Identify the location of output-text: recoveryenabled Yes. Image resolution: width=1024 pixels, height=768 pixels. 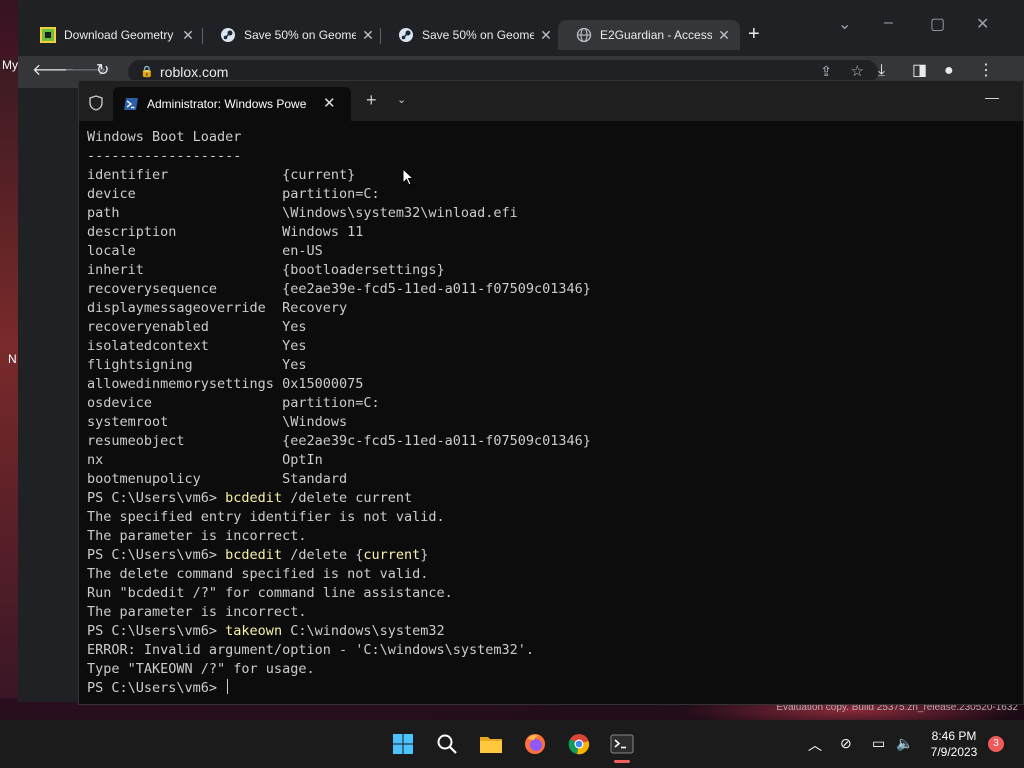
(197, 327).